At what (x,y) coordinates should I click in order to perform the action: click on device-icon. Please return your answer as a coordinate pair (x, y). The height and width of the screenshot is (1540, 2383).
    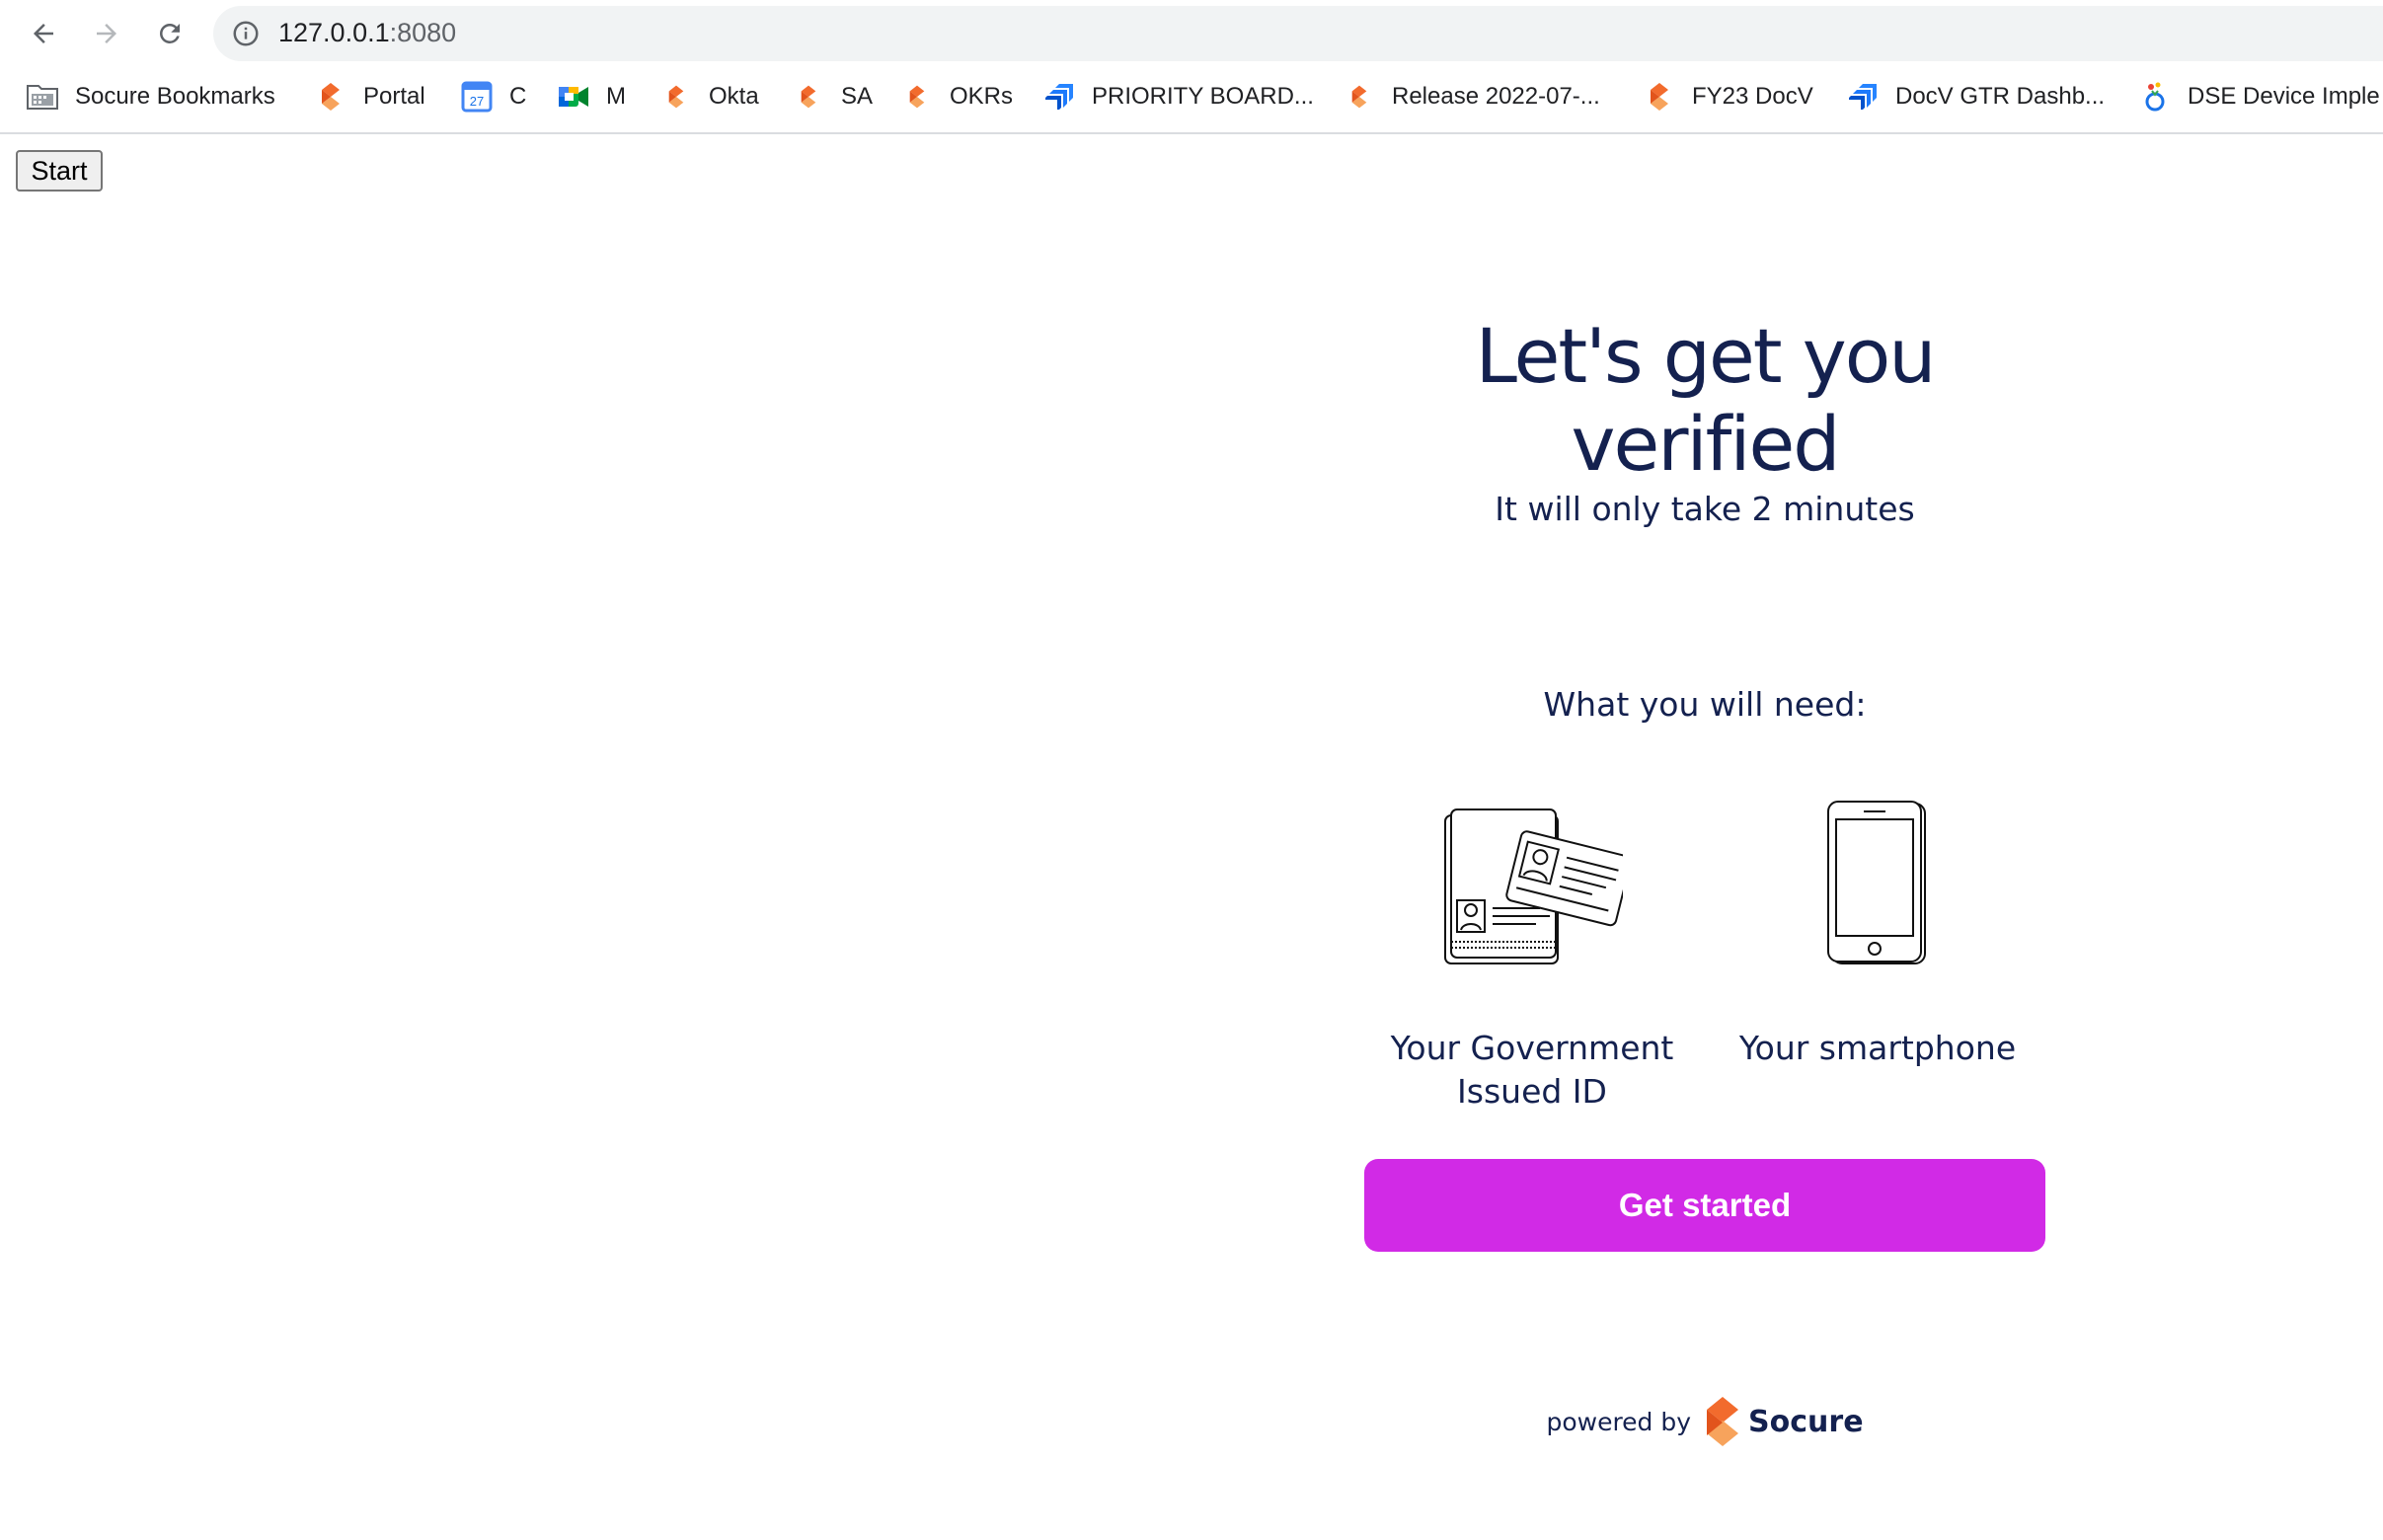
    Looking at the image, I should click on (2155, 97).